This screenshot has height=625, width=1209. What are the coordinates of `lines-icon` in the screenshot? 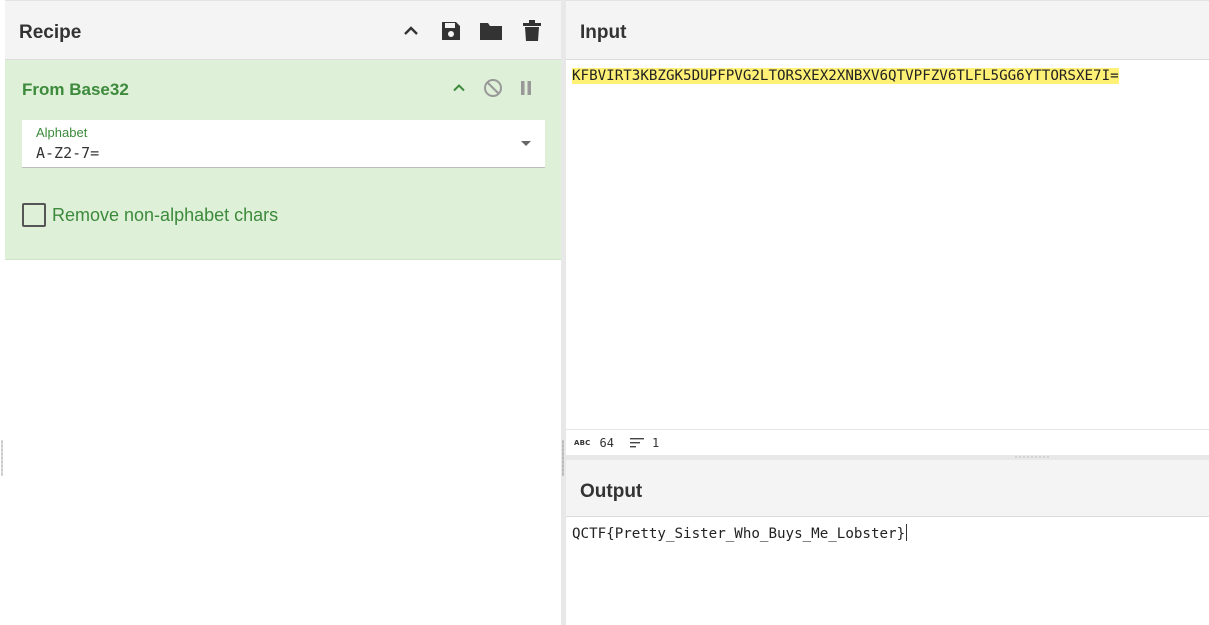 It's located at (636, 443).